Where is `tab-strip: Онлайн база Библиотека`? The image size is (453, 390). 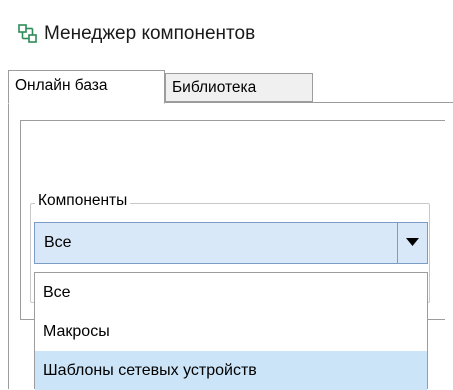
tab-strip: Онлайн база Библиотека is located at coordinates (230, 87).